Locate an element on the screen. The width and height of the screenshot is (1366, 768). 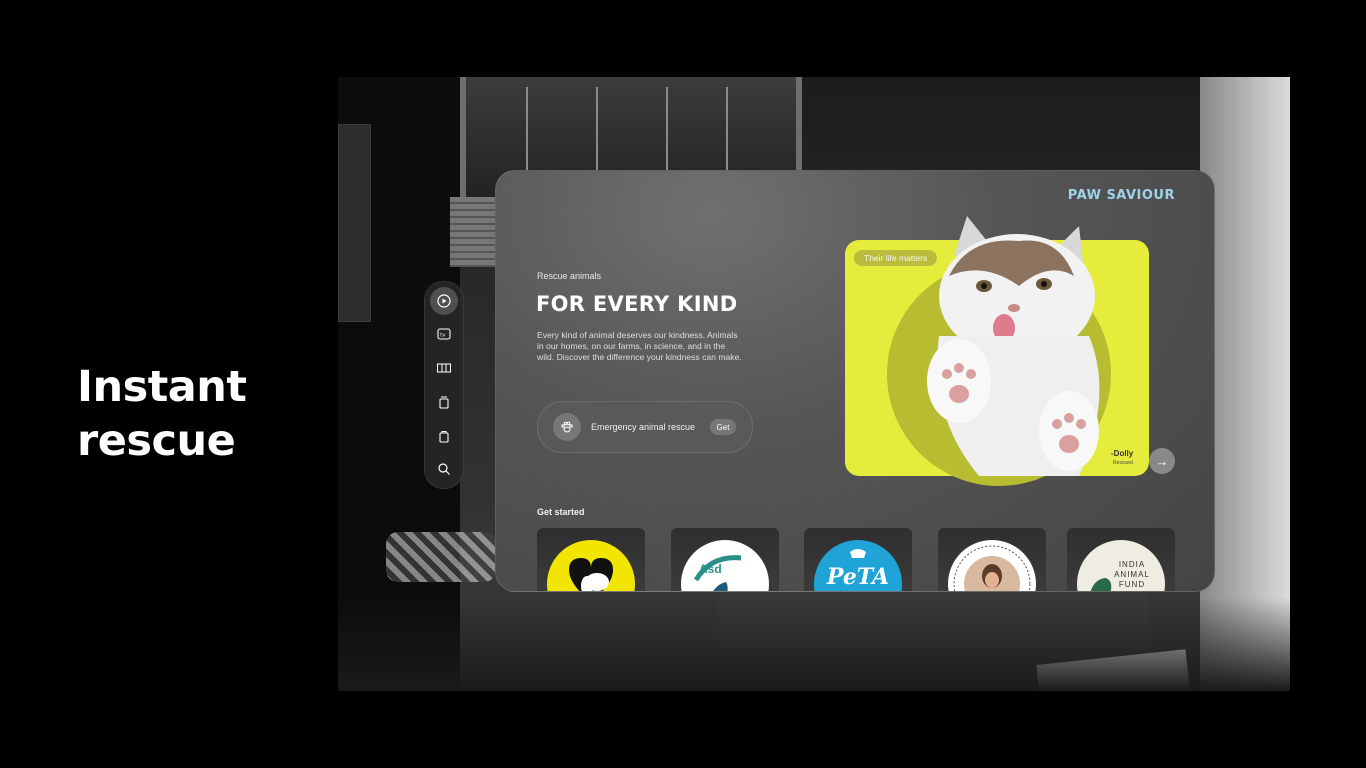
org-logo-asd: Asd is located at coordinates (725, 565).